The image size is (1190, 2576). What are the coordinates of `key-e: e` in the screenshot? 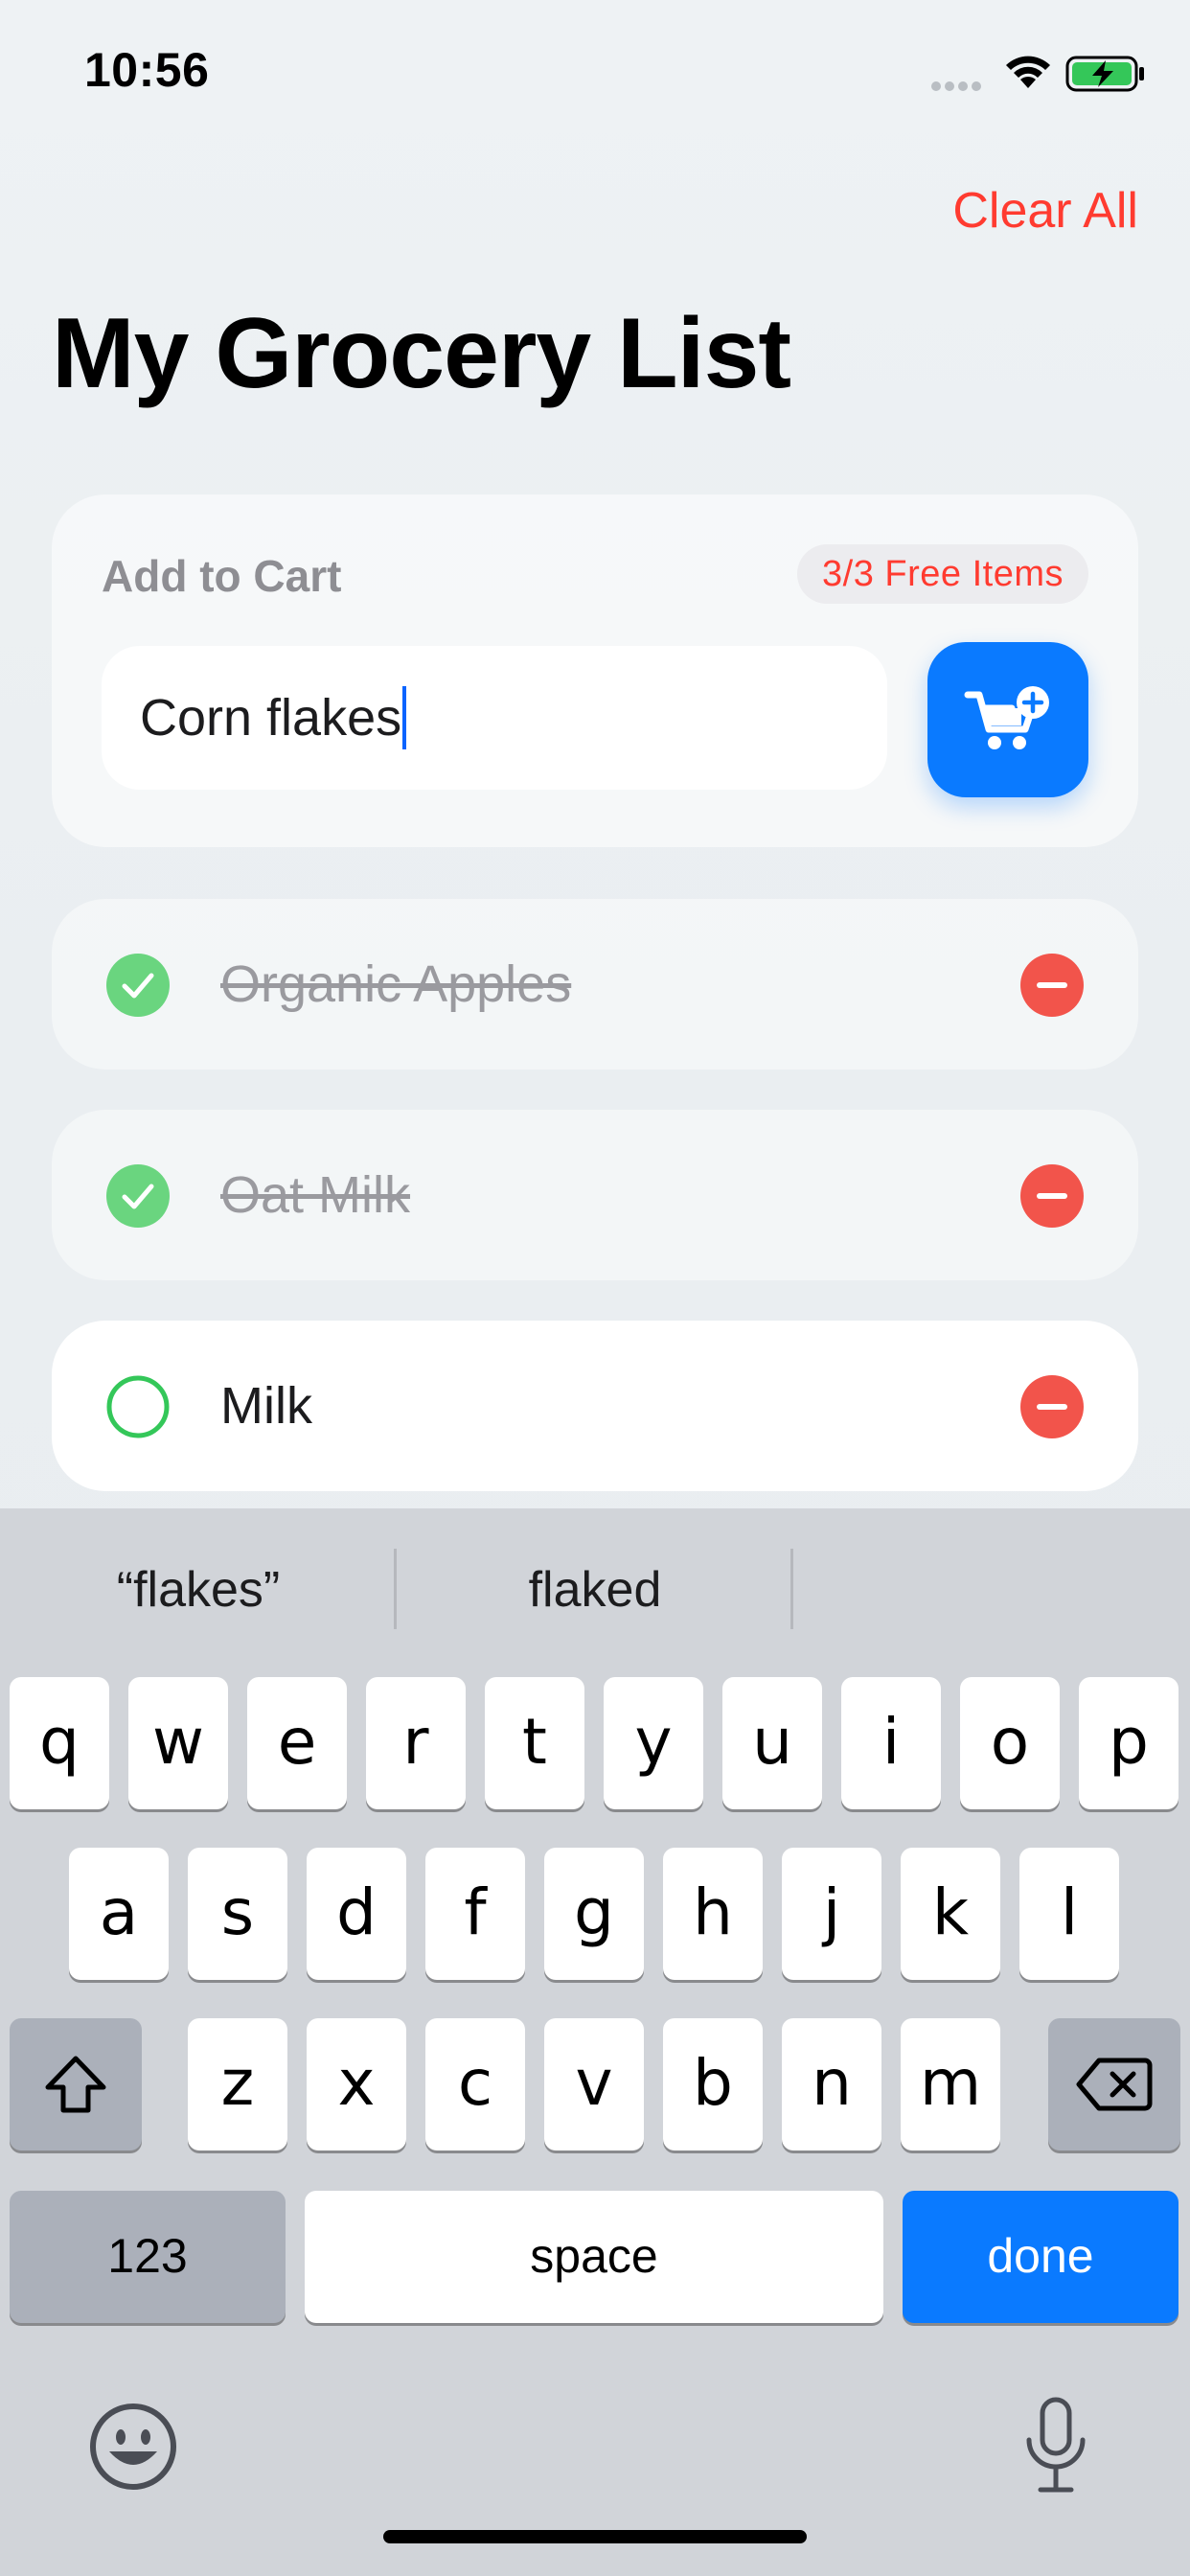 It's located at (297, 1743).